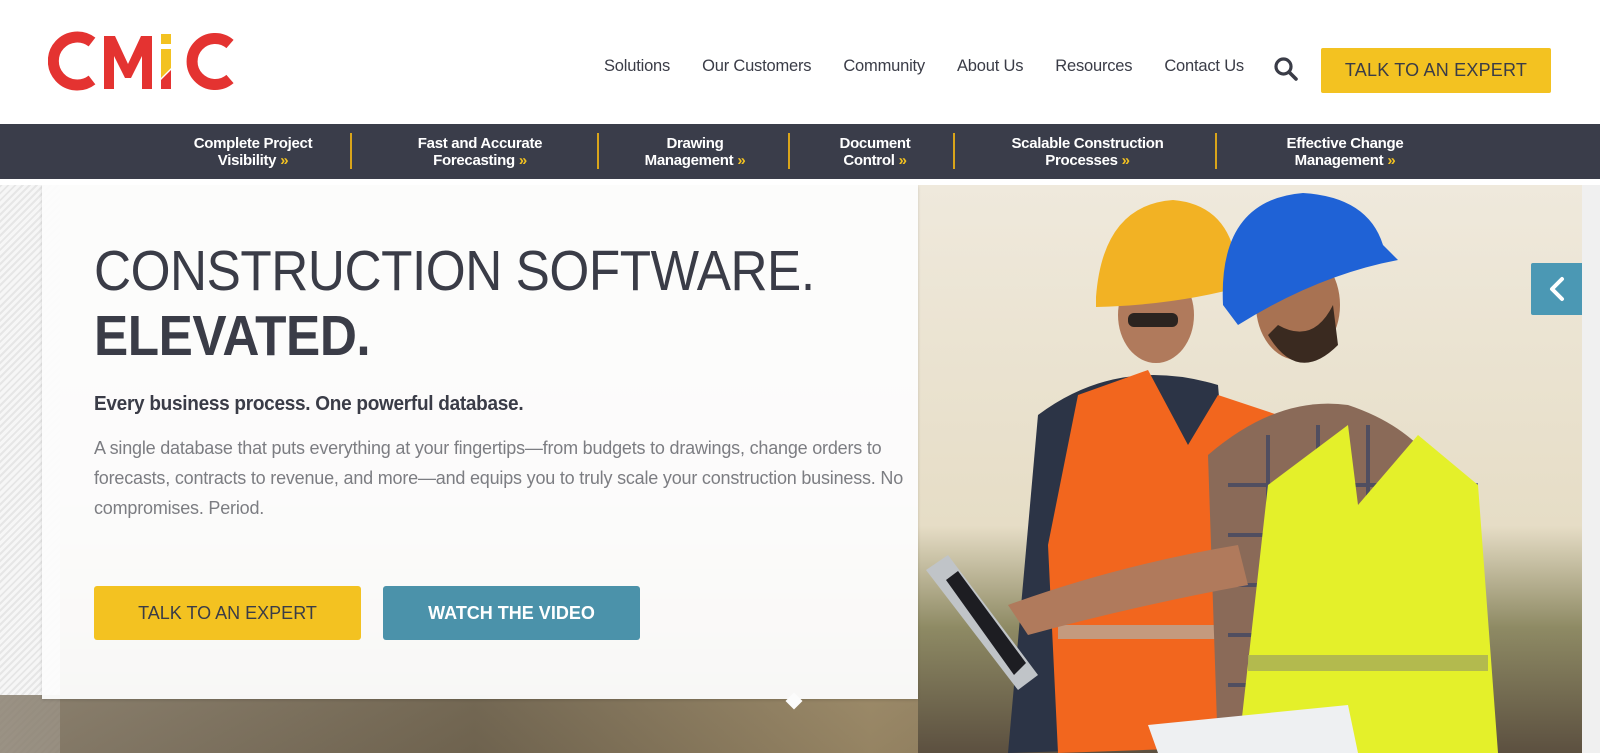 Image resolution: width=1600 pixels, height=753 pixels. I want to click on subnav-item-line2: Visibility, so click(247, 160).